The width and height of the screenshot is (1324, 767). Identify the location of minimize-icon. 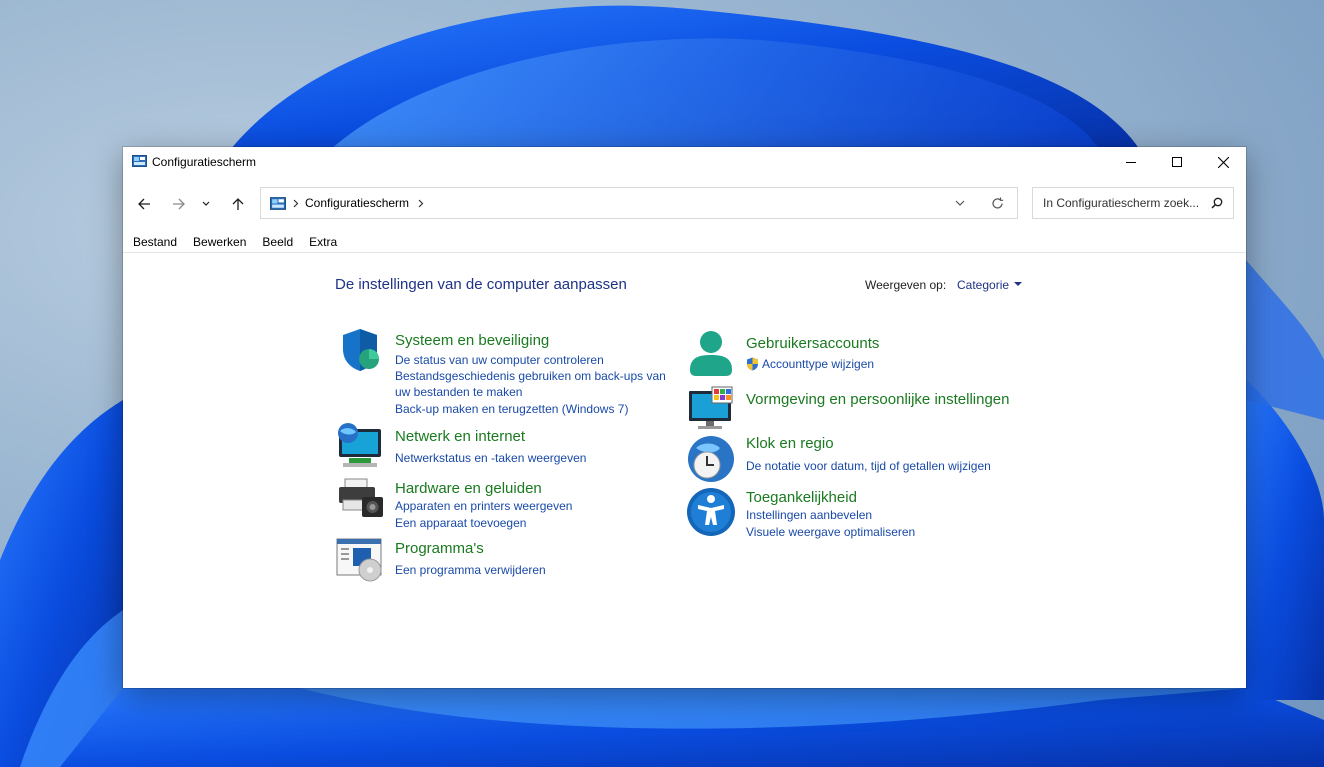
(1131, 162).